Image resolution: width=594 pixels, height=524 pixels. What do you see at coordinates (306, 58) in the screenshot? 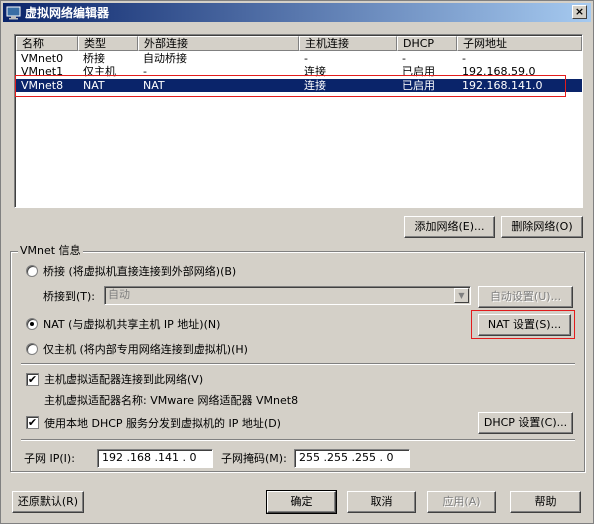
I see `cell-host: -` at bounding box center [306, 58].